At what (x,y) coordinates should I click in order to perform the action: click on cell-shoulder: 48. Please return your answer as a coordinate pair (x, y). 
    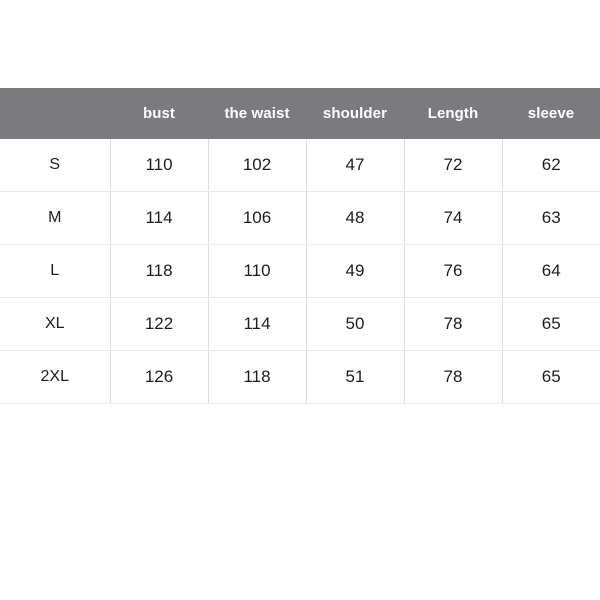
    Looking at the image, I should click on (355, 218).